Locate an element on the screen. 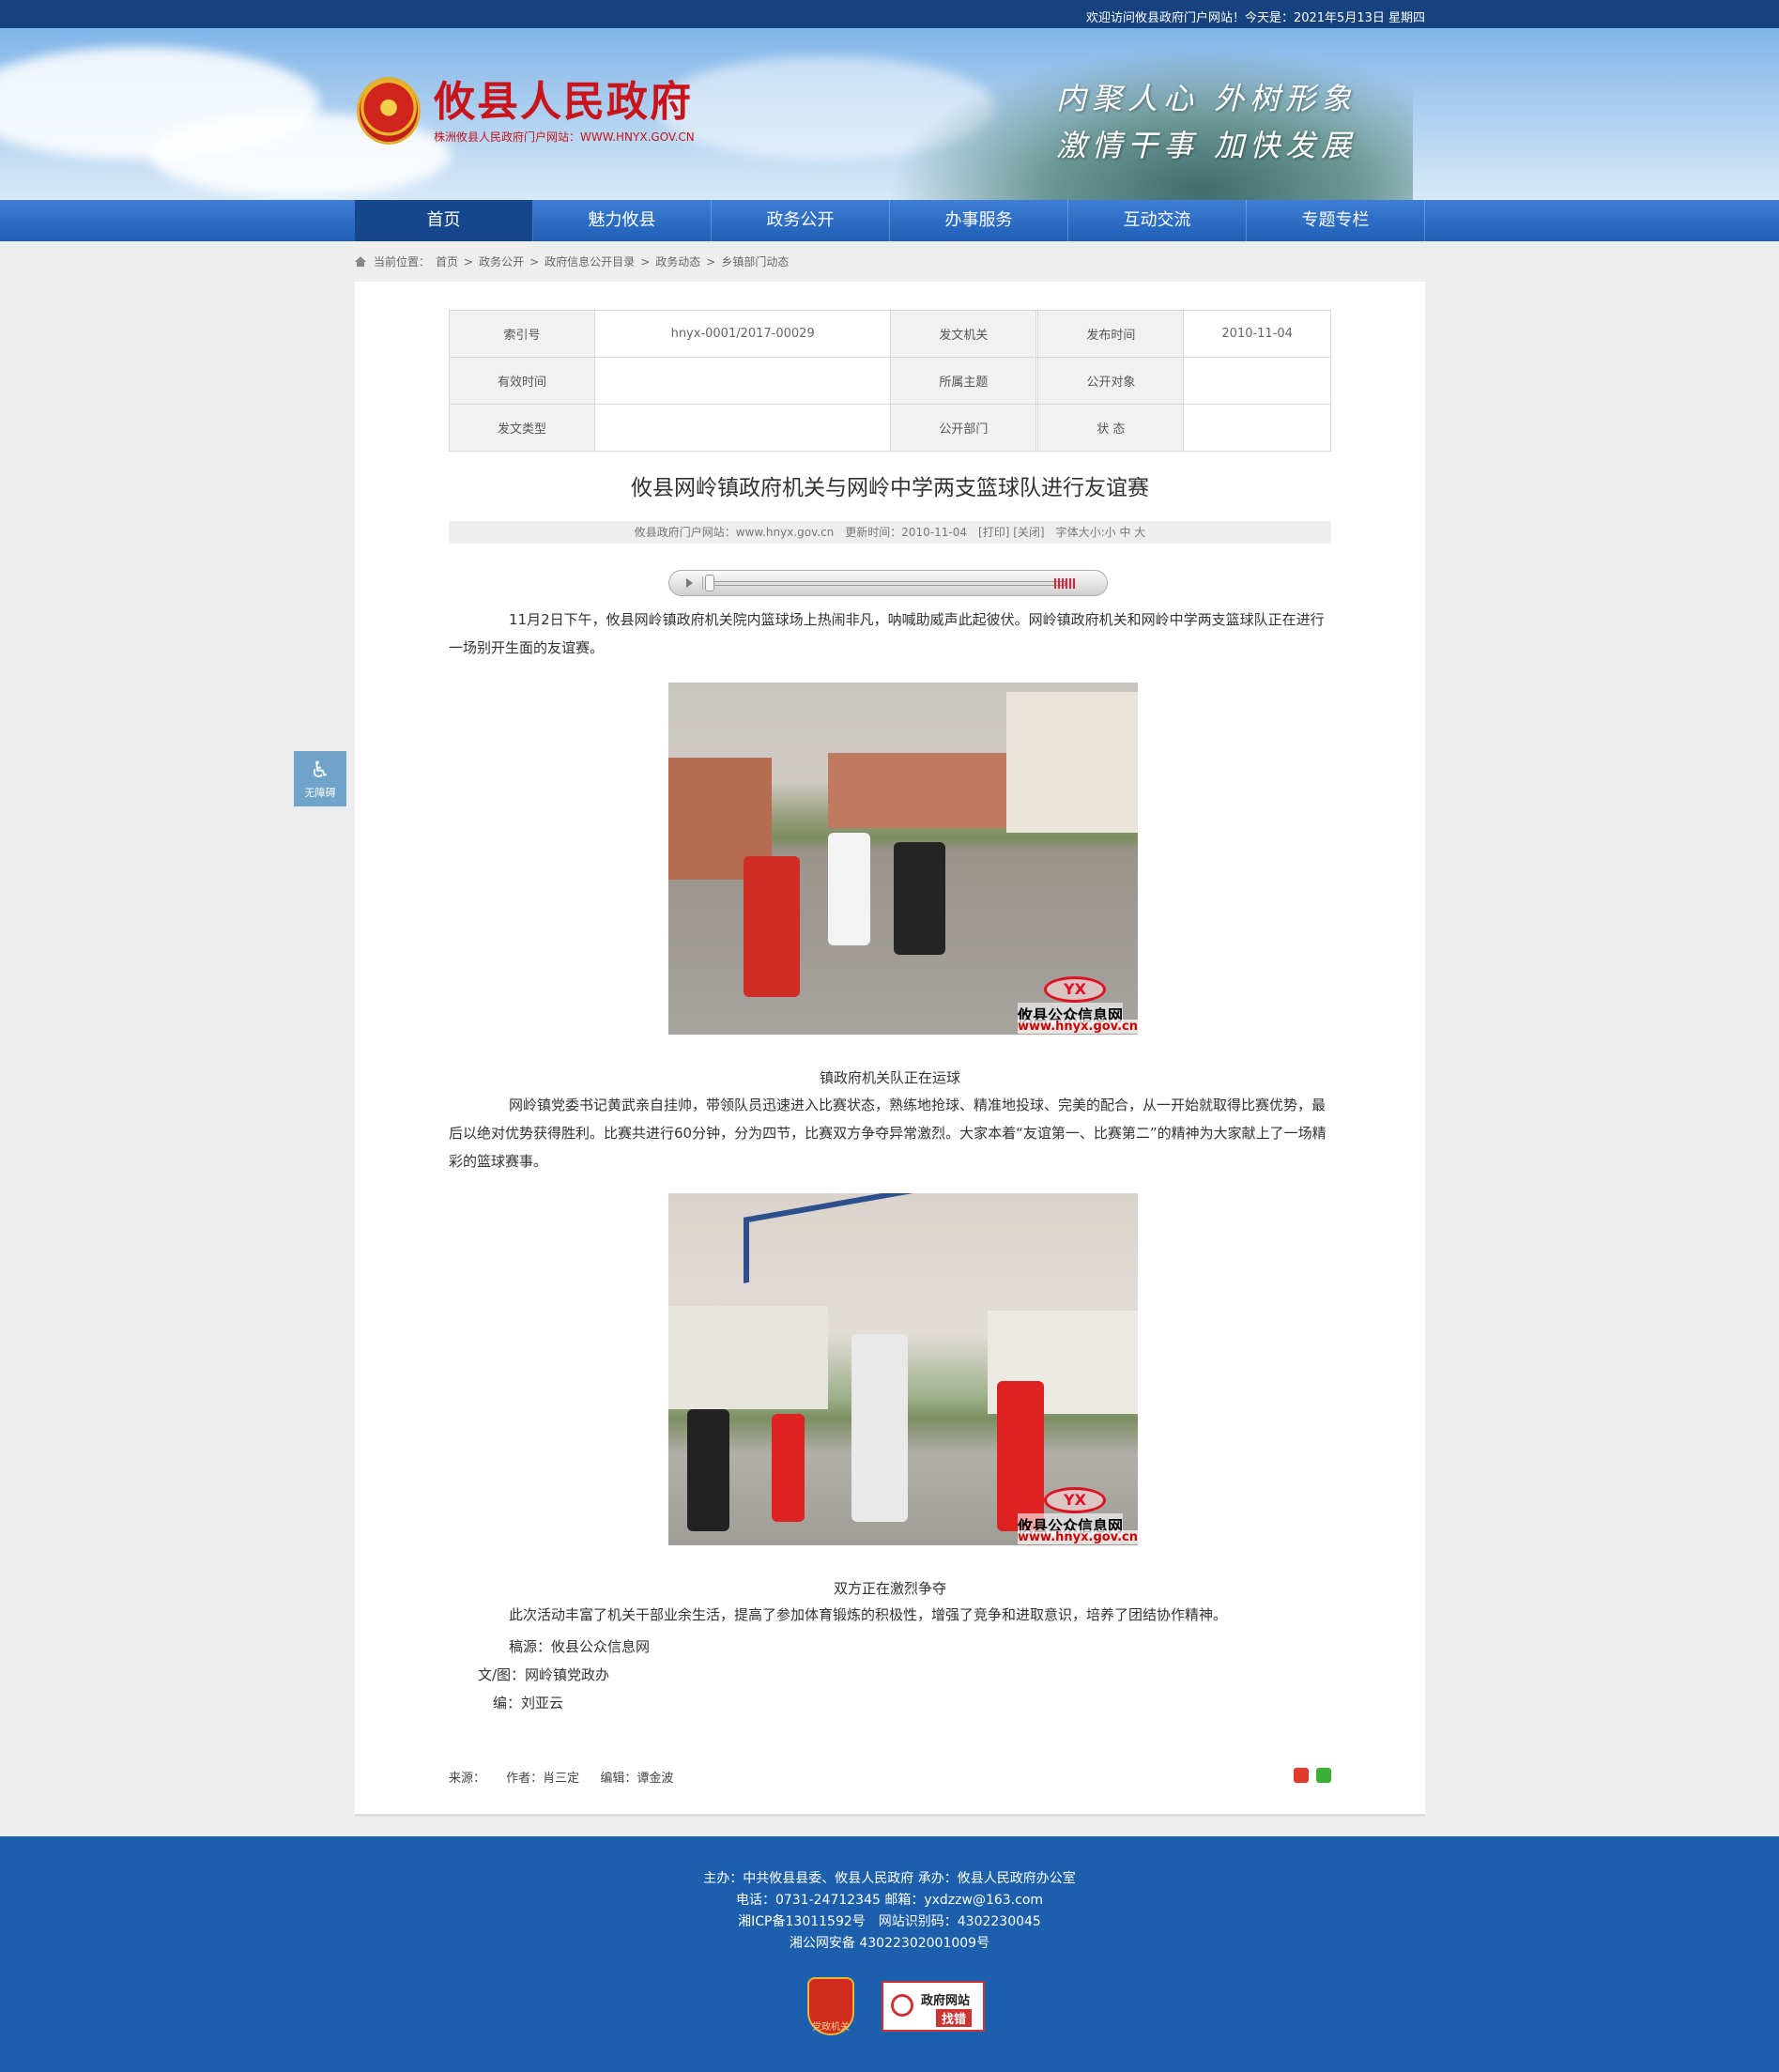 This screenshot has height=2072, width=1779. accessibility-button: ♿ 无障碍 is located at coordinates (320, 779).